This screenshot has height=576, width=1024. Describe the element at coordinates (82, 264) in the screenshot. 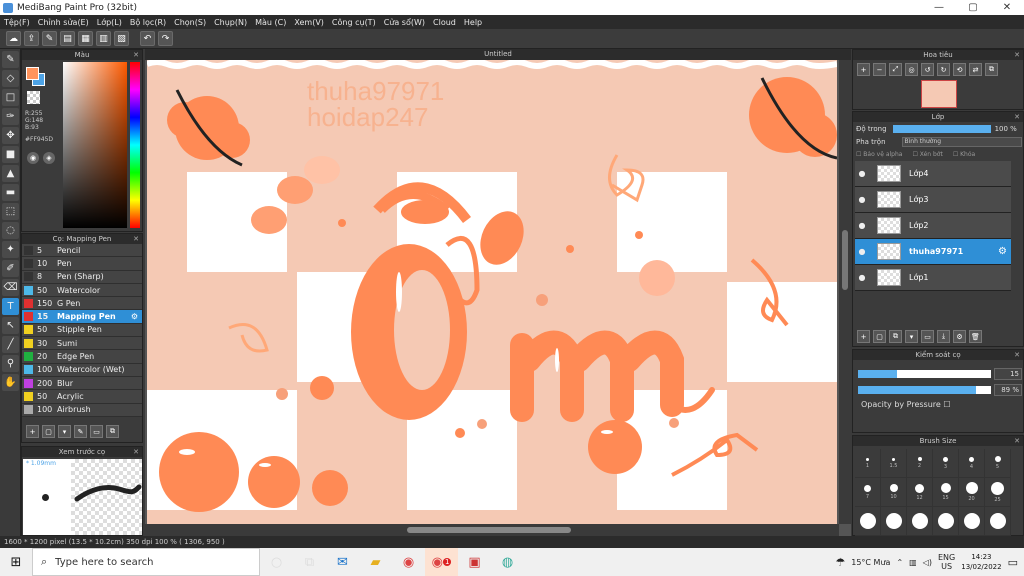

I see `brush-item: 10 Pen` at that location.